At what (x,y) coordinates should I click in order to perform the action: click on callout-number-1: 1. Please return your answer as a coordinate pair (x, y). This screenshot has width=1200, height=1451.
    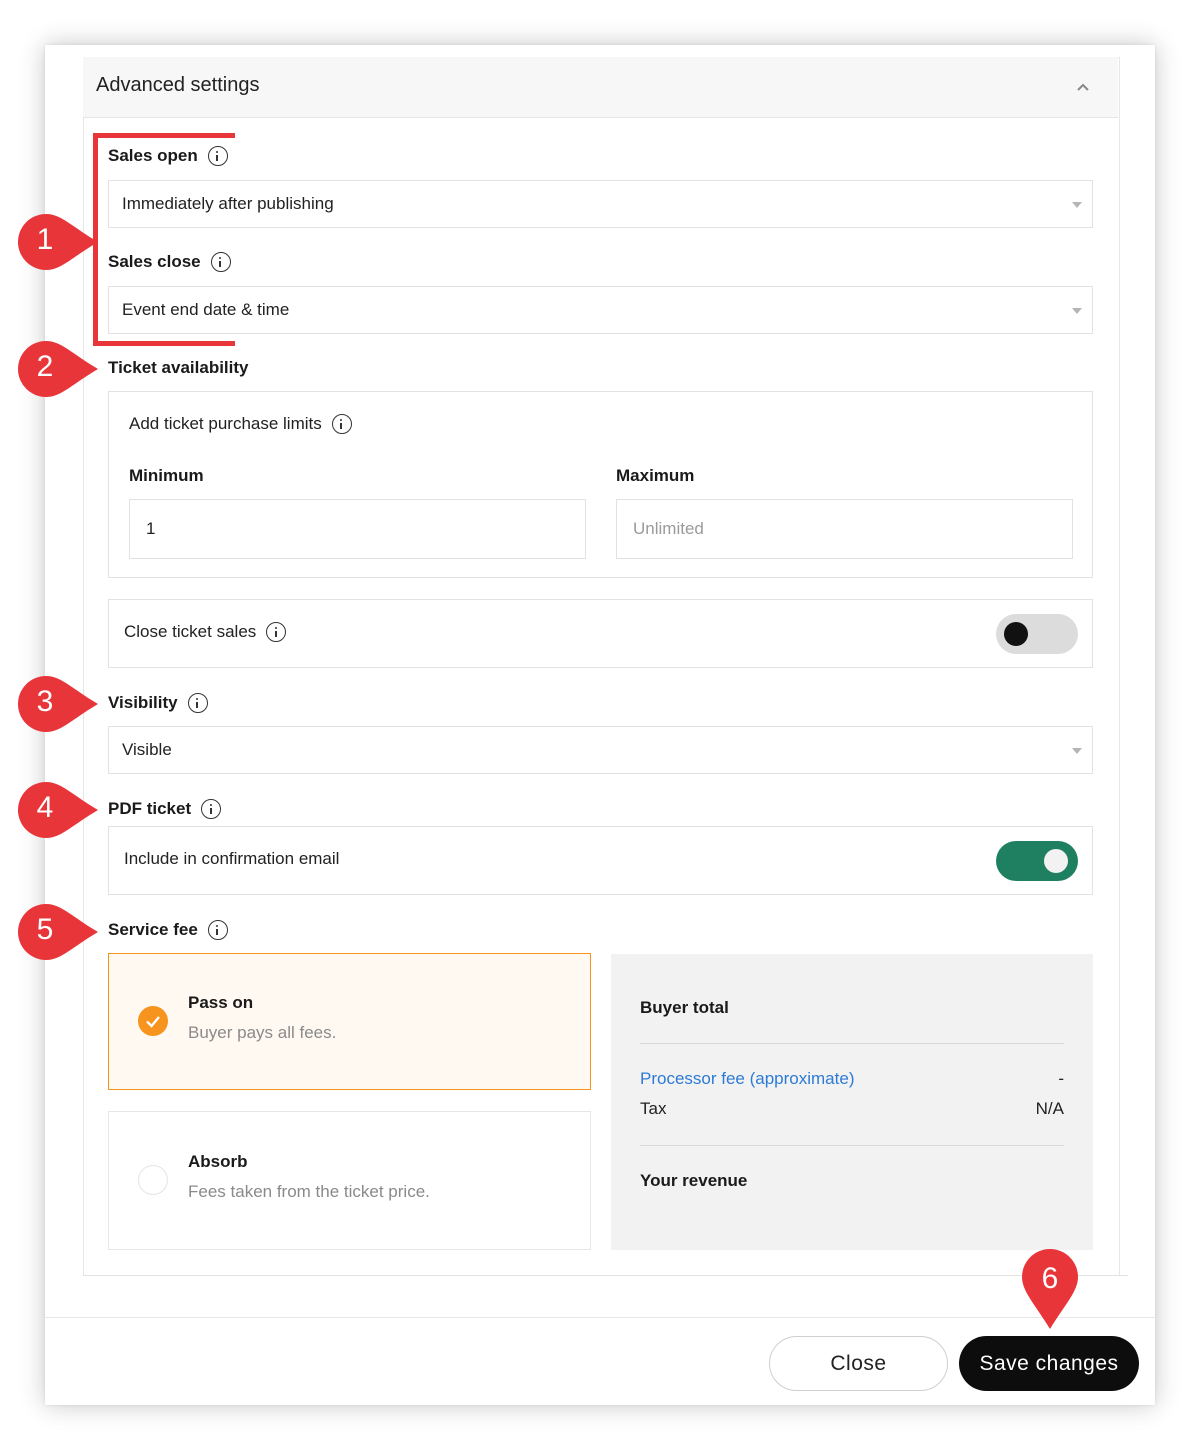
    Looking at the image, I should click on (45, 239).